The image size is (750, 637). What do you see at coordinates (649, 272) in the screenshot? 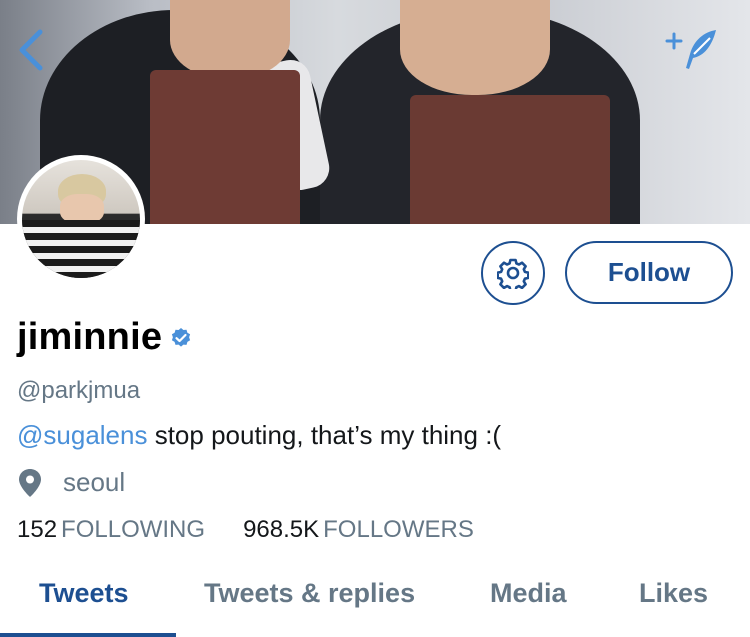
I see `follow-button: Follow` at bounding box center [649, 272].